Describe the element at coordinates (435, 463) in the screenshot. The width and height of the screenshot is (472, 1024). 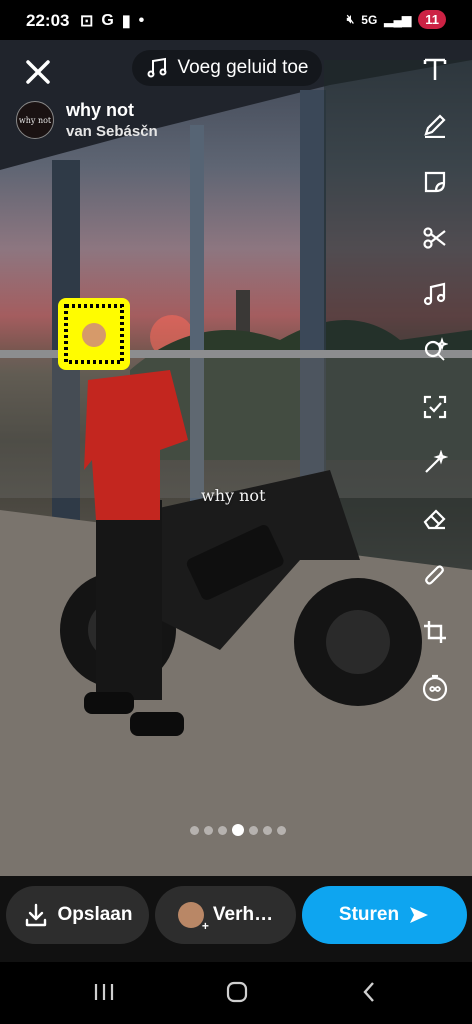
I see `magic-wand-tool-icon` at that location.